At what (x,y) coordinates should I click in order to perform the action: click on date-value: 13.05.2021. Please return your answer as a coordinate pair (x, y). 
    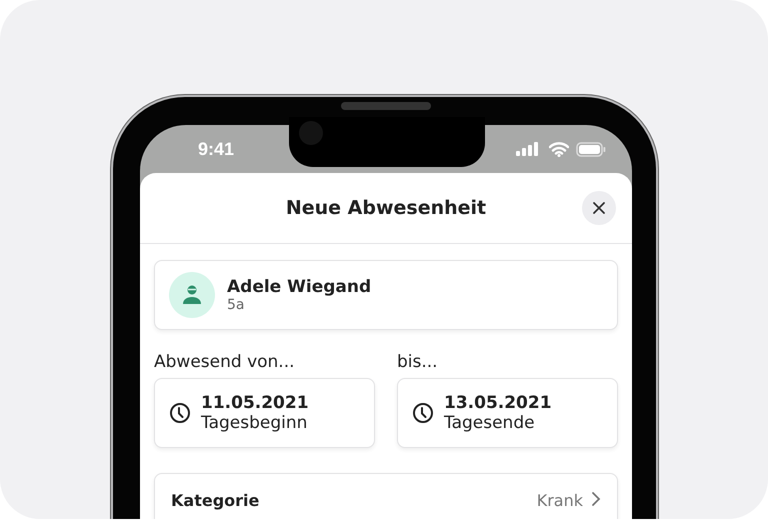
    Looking at the image, I should click on (498, 403).